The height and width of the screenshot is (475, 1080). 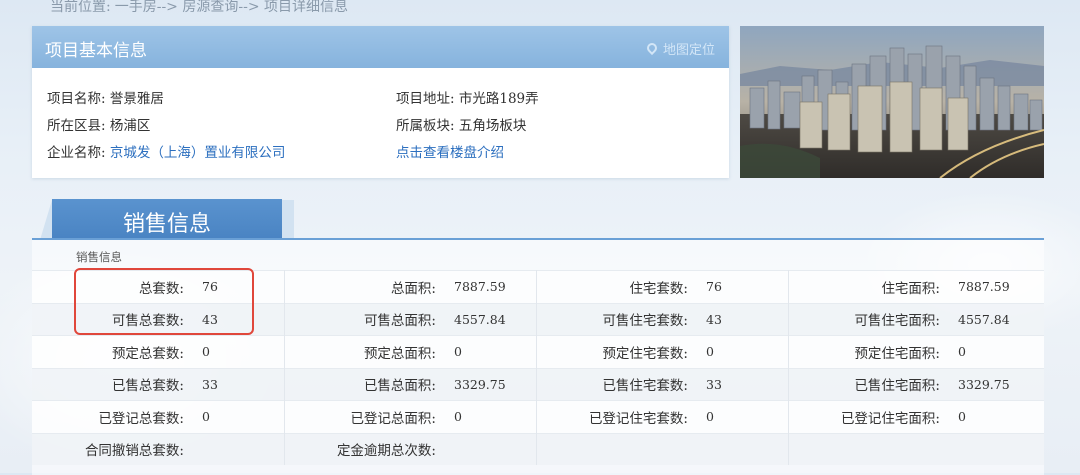 What do you see at coordinates (365, 448) in the screenshot?
I see `table-cell-label: 定金逾期总次数:` at bounding box center [365, 448].